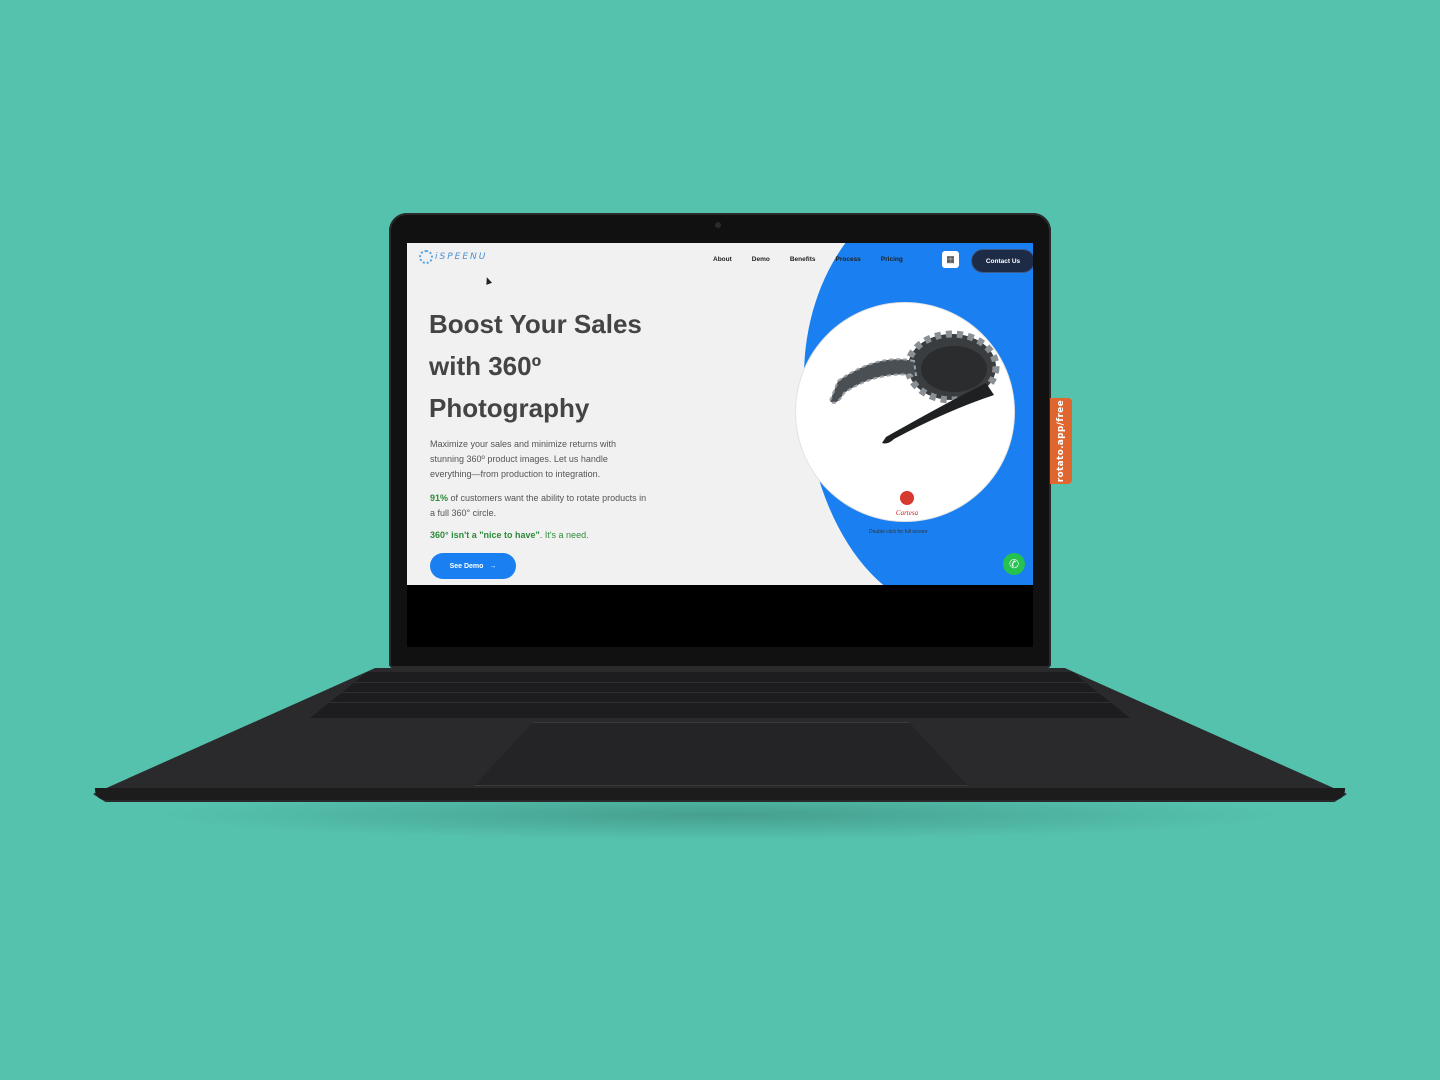  What do you see at coordinates (564, 535) in the screenshot?
I see `need-line-rest: . It's a need.` at bounding box center [564, 535].